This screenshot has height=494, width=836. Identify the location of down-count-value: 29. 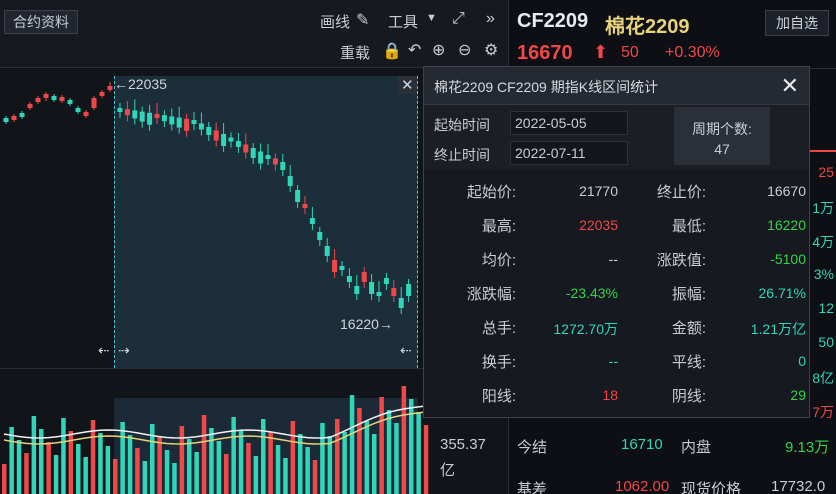
(798, 395).